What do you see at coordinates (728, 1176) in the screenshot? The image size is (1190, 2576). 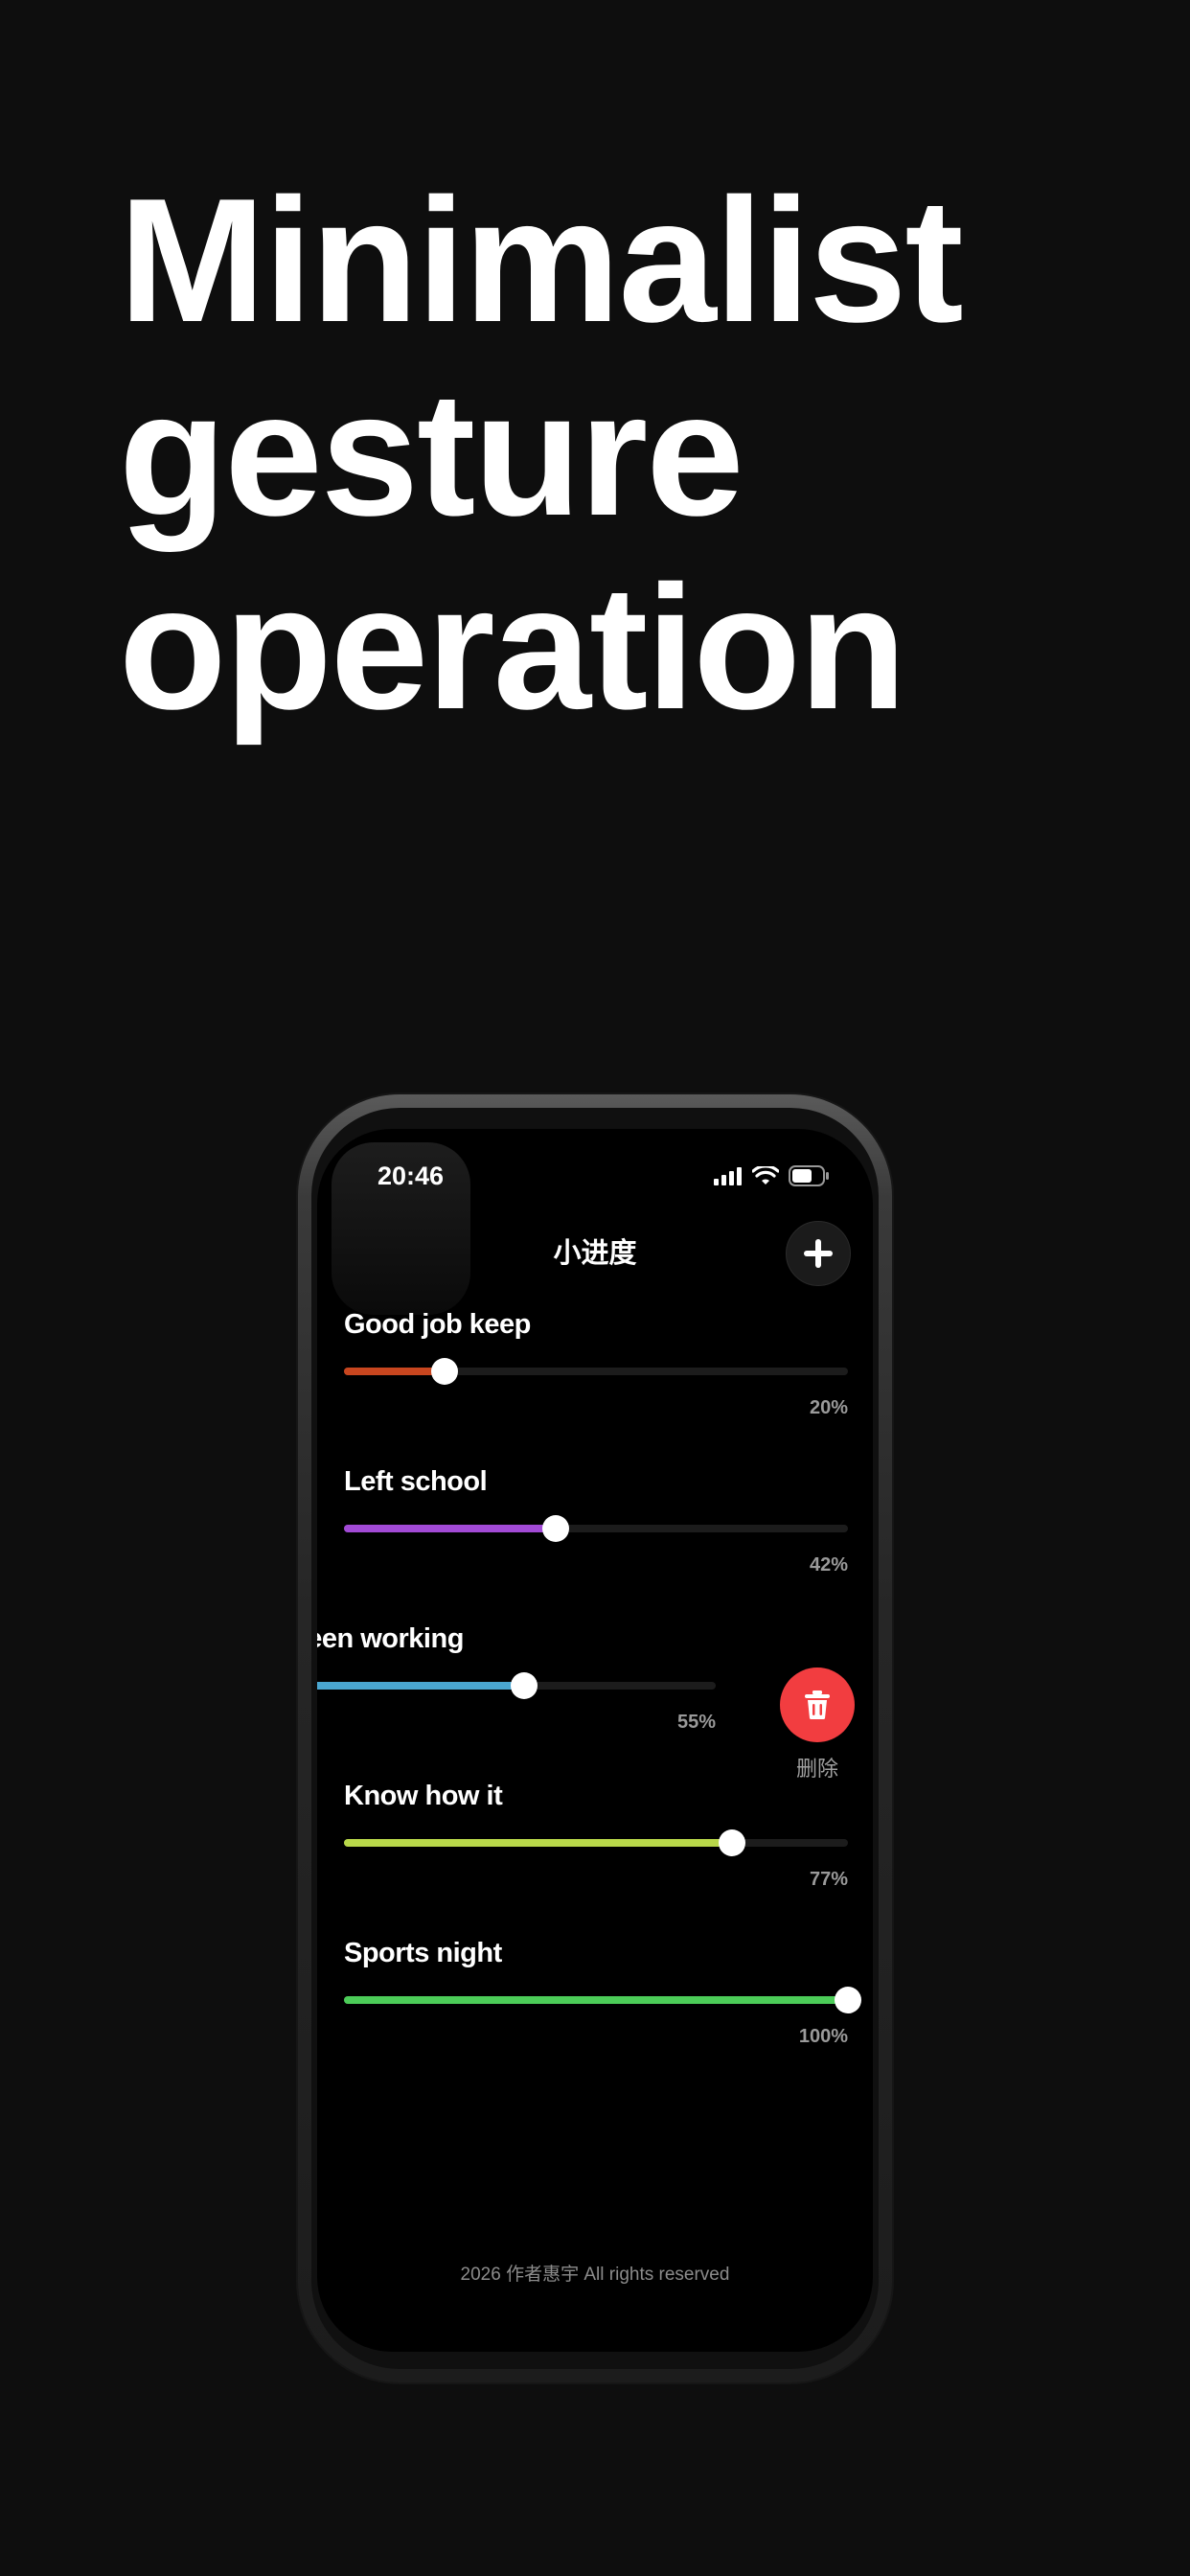 I see `cellular-signal-icon` at bounding box center [728, 1176].